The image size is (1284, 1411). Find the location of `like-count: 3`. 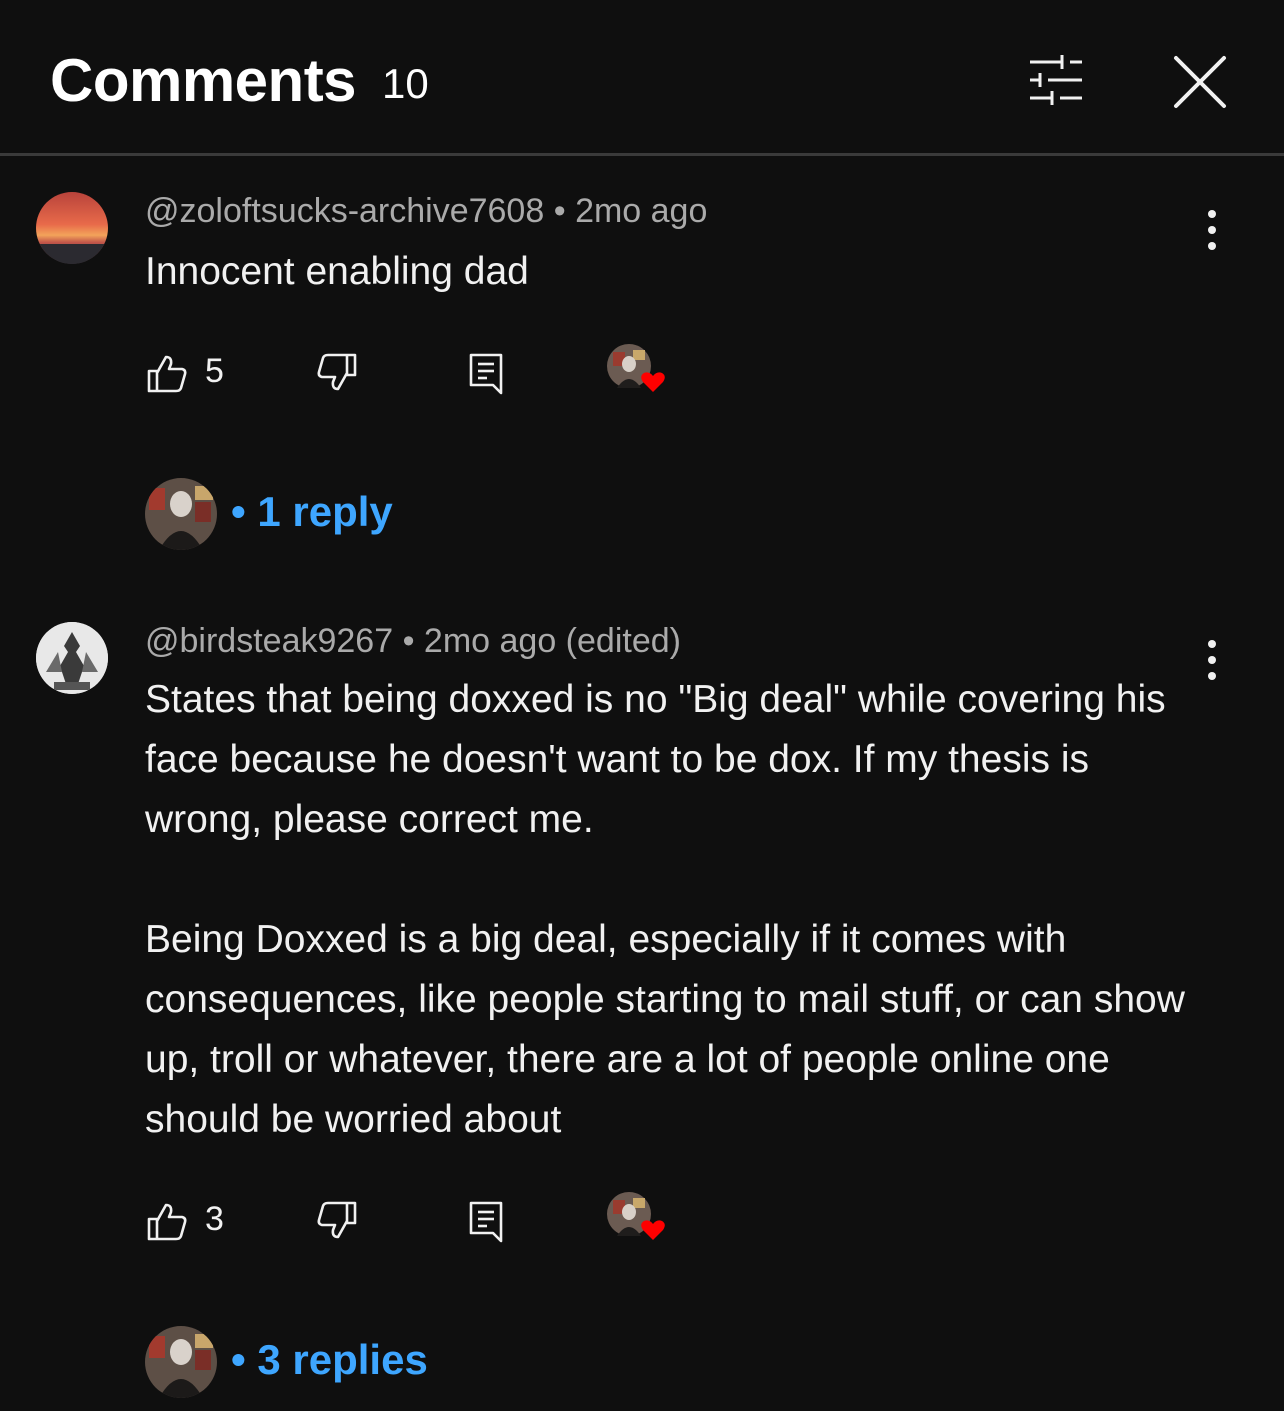

like-count: 3 is located at coordinates (214, 1219).